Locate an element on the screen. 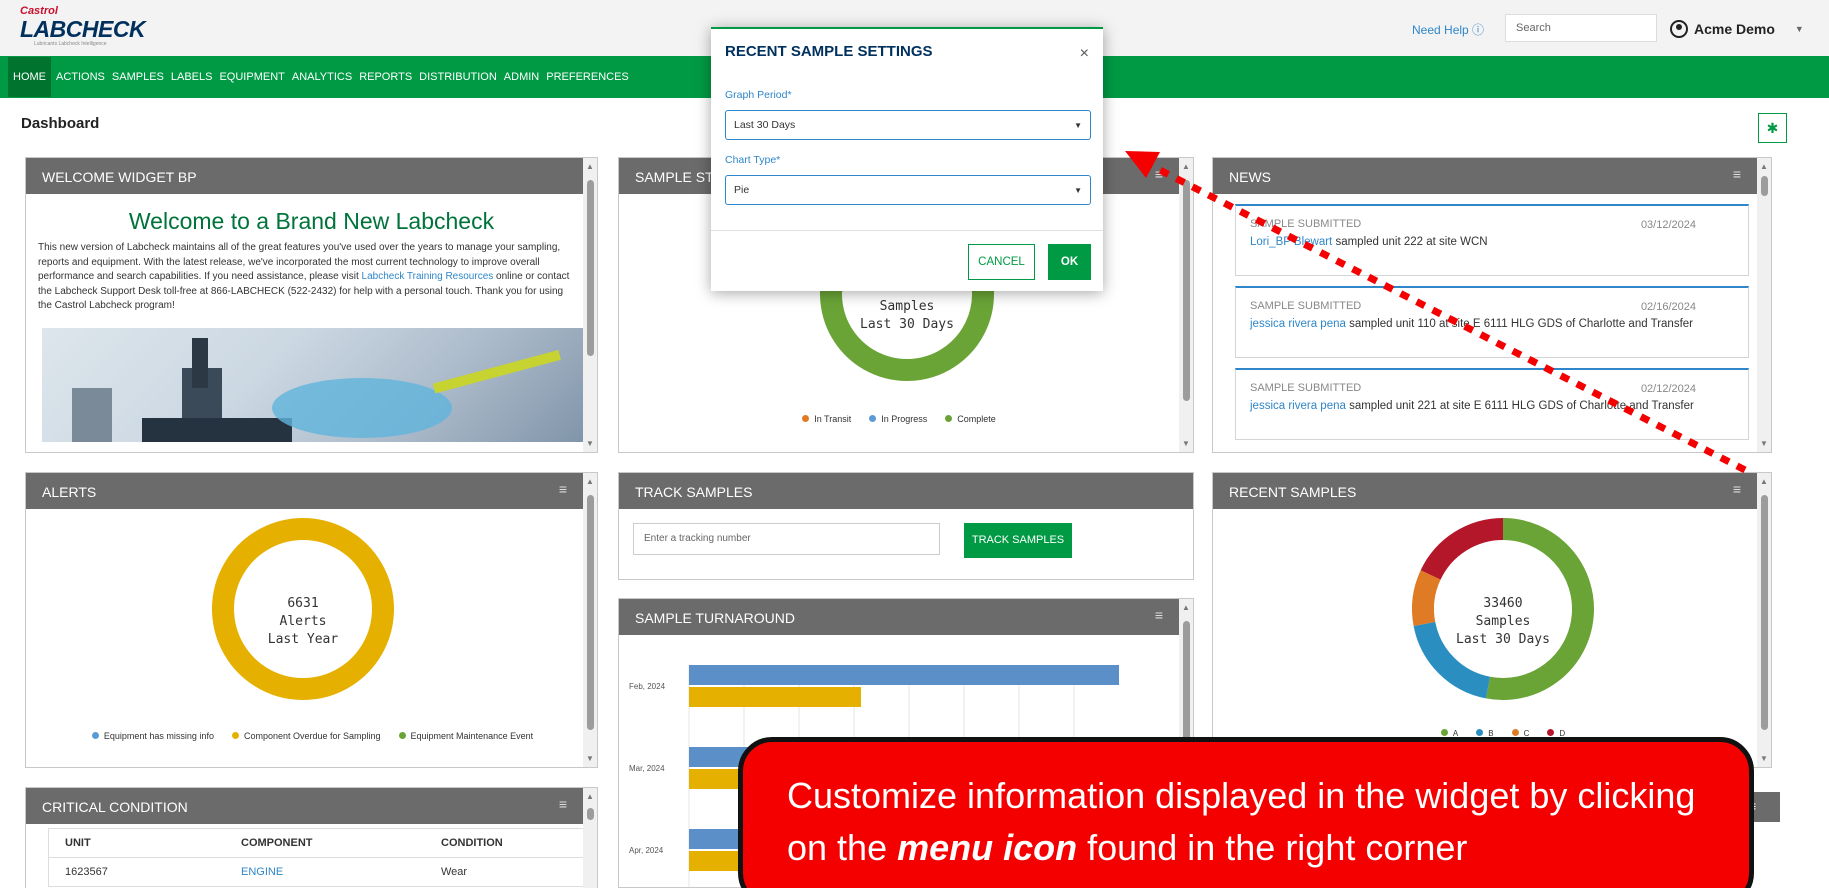 Image resolution: width=1829 pixels, height=888 pixels. table-row: 1623567 ENGINE Wear is located at coordinates (322, 872).